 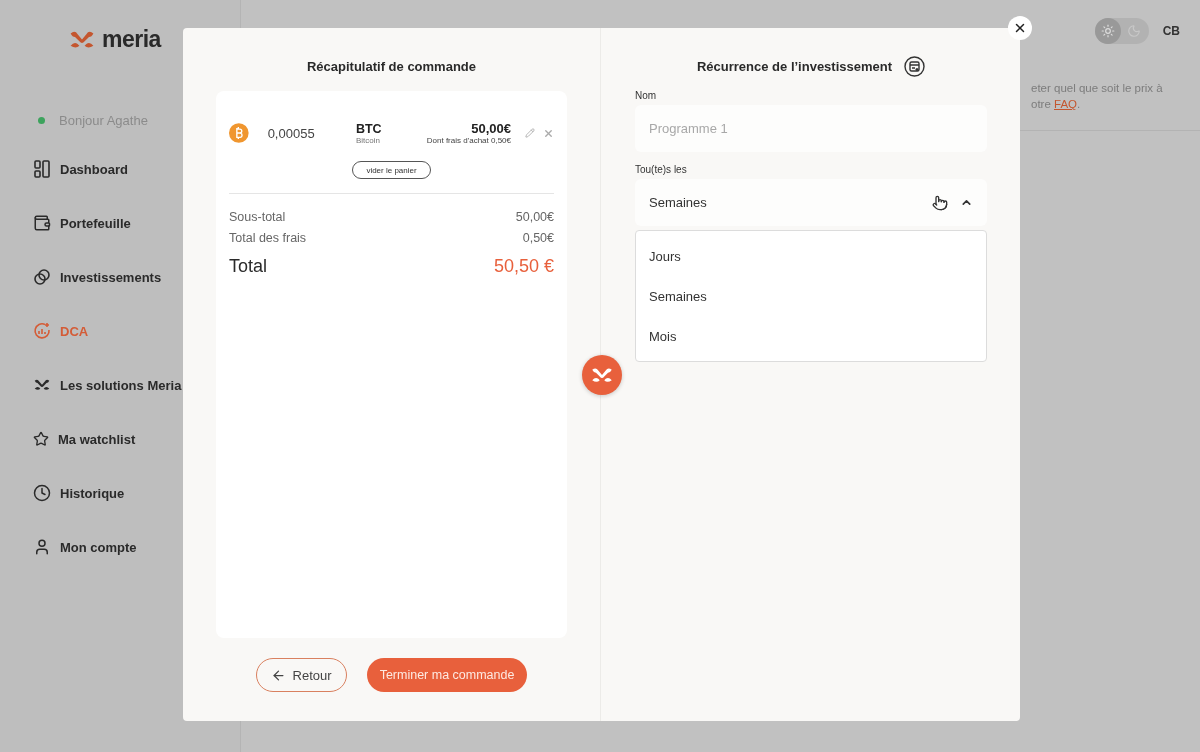 I want to click on nav-item: Mon compte, so click(x=136, y=547).